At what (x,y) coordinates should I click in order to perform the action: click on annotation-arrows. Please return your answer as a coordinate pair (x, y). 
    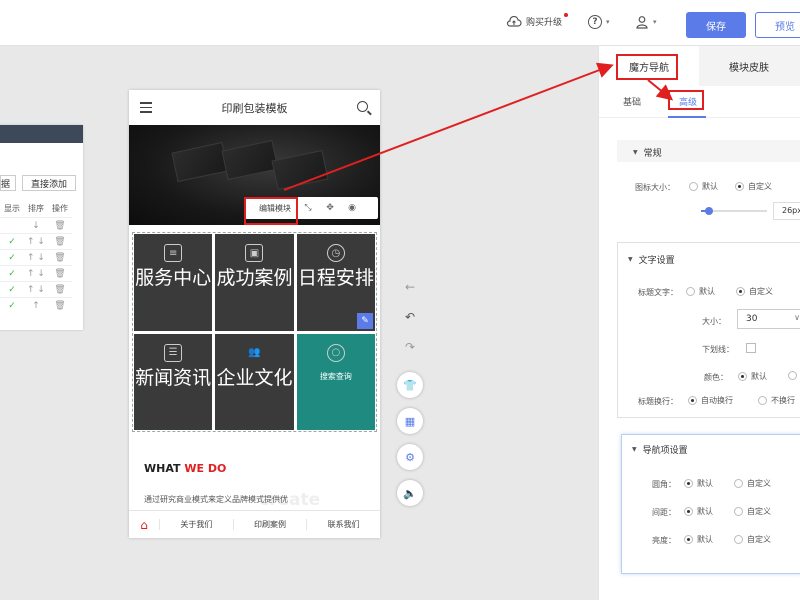
    Looking at the image, I should click on (478, 126).